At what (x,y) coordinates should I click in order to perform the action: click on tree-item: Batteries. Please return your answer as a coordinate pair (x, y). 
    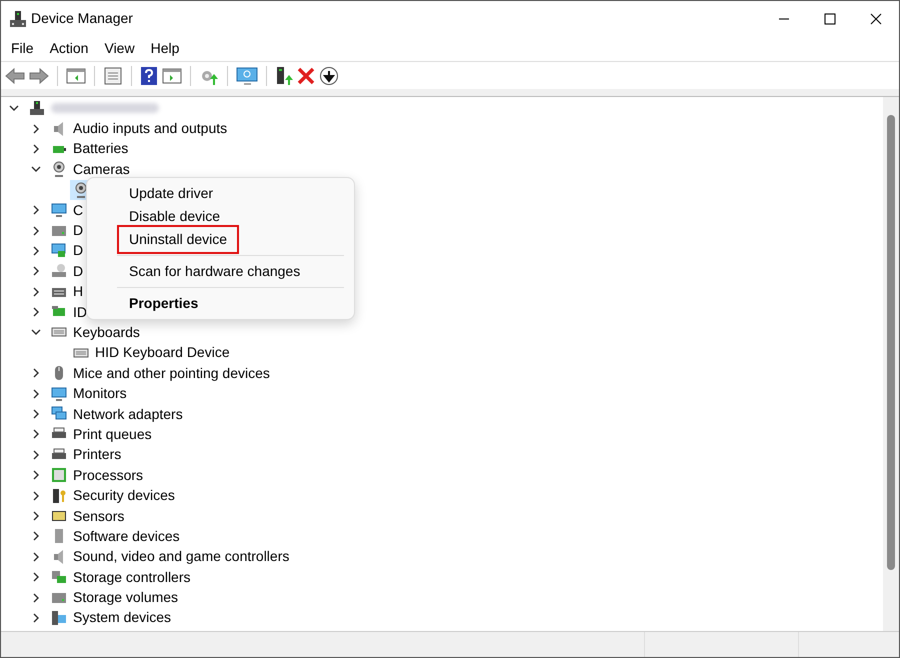
    Looking at the image, I should click on (101, 149).